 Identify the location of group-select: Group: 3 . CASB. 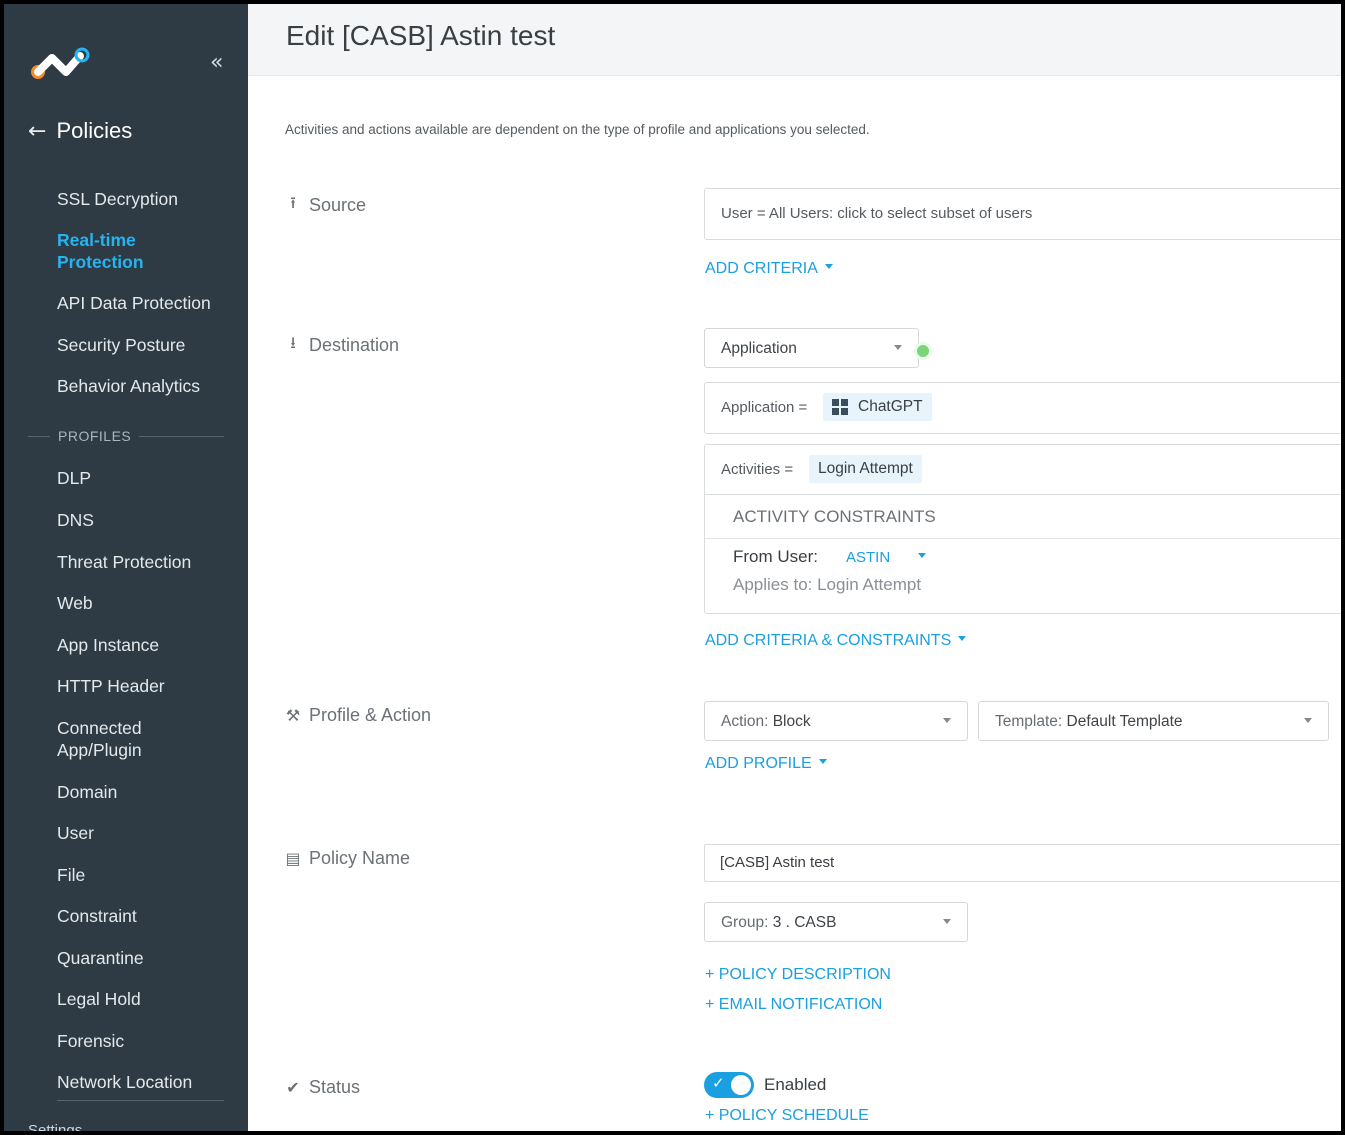
(836, 922).